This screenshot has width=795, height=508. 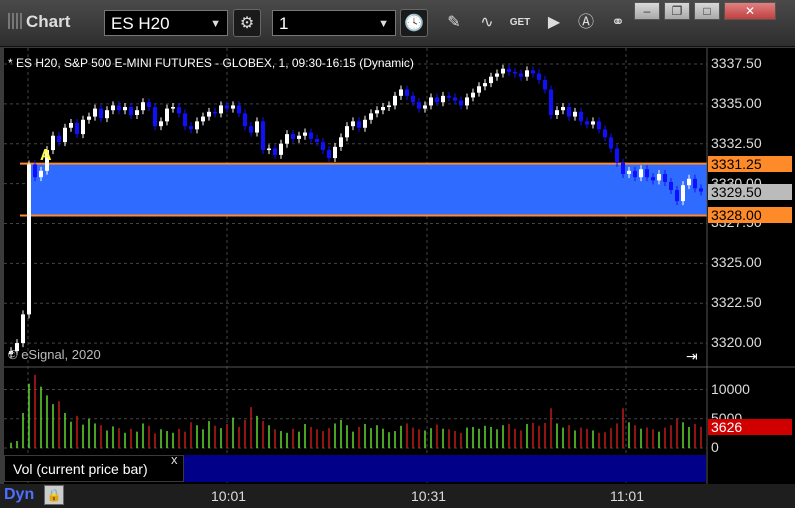 I want to click on volume-panel-label: Vol (current price bar), so click(x=94, y=468).